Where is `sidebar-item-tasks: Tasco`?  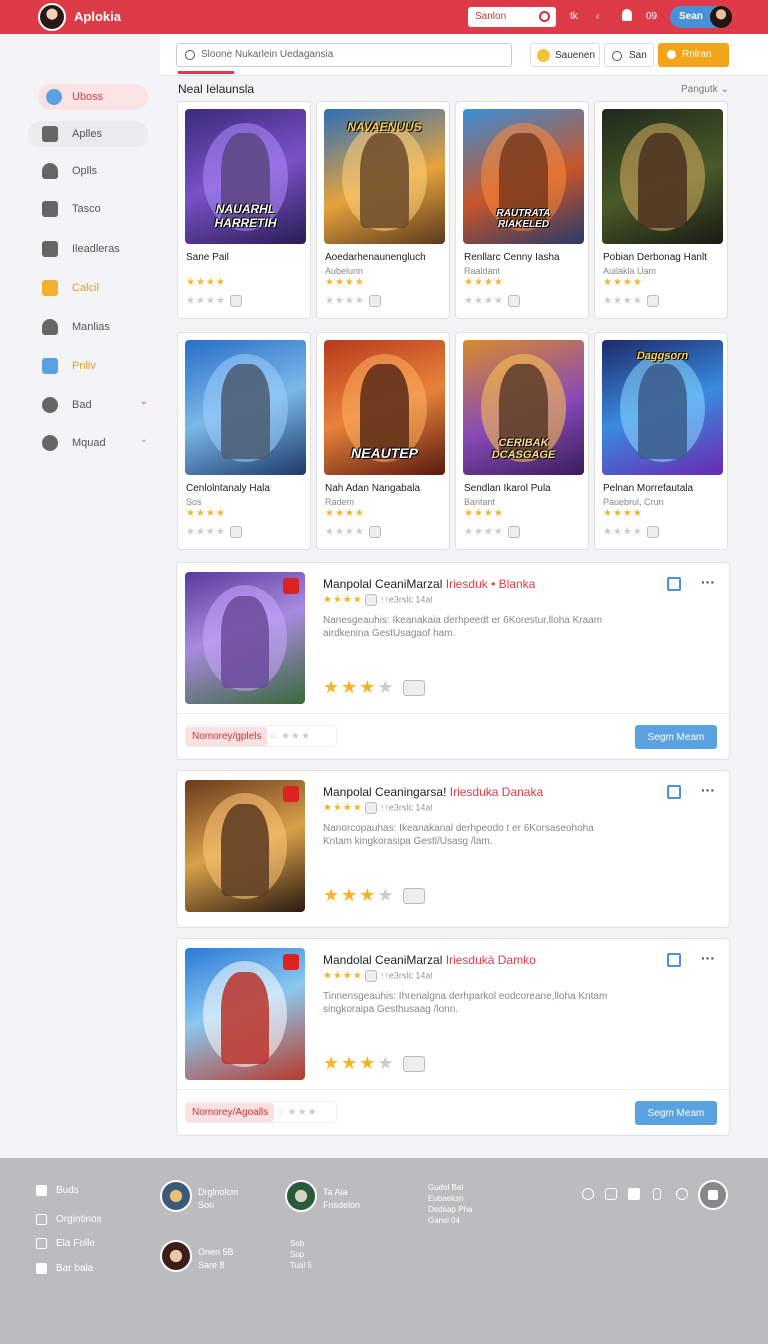
sidebar-item-tasks: Tasco is located at coordinates (88, 209).